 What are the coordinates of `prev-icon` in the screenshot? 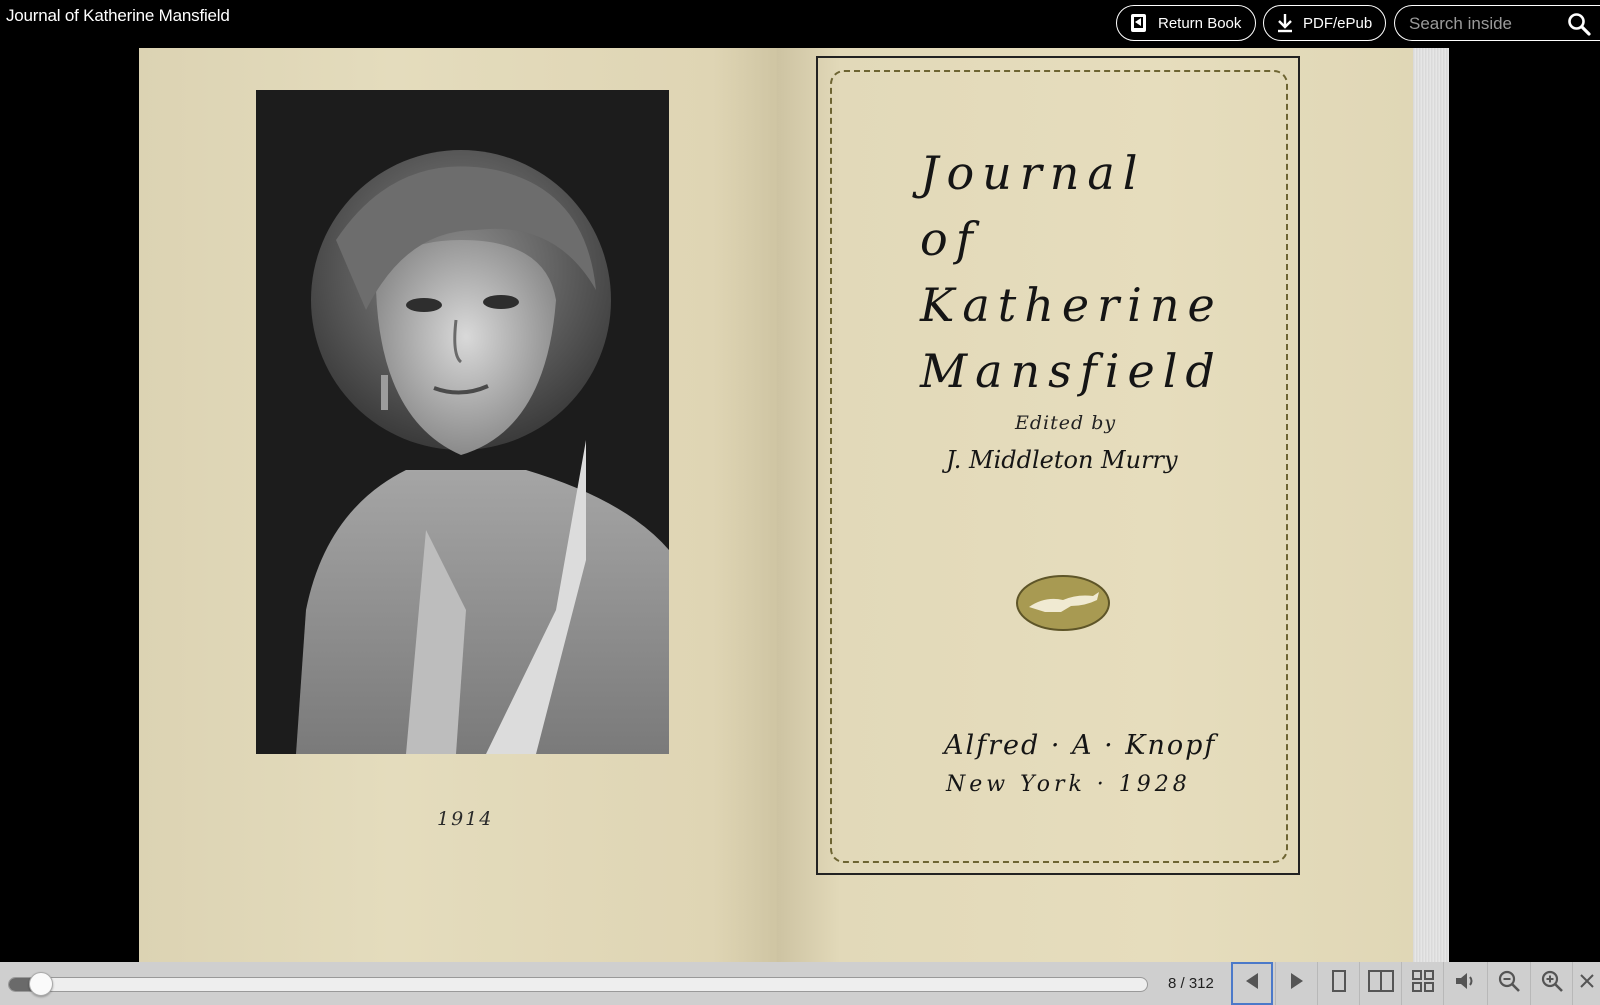 It's located at (1252, 983).